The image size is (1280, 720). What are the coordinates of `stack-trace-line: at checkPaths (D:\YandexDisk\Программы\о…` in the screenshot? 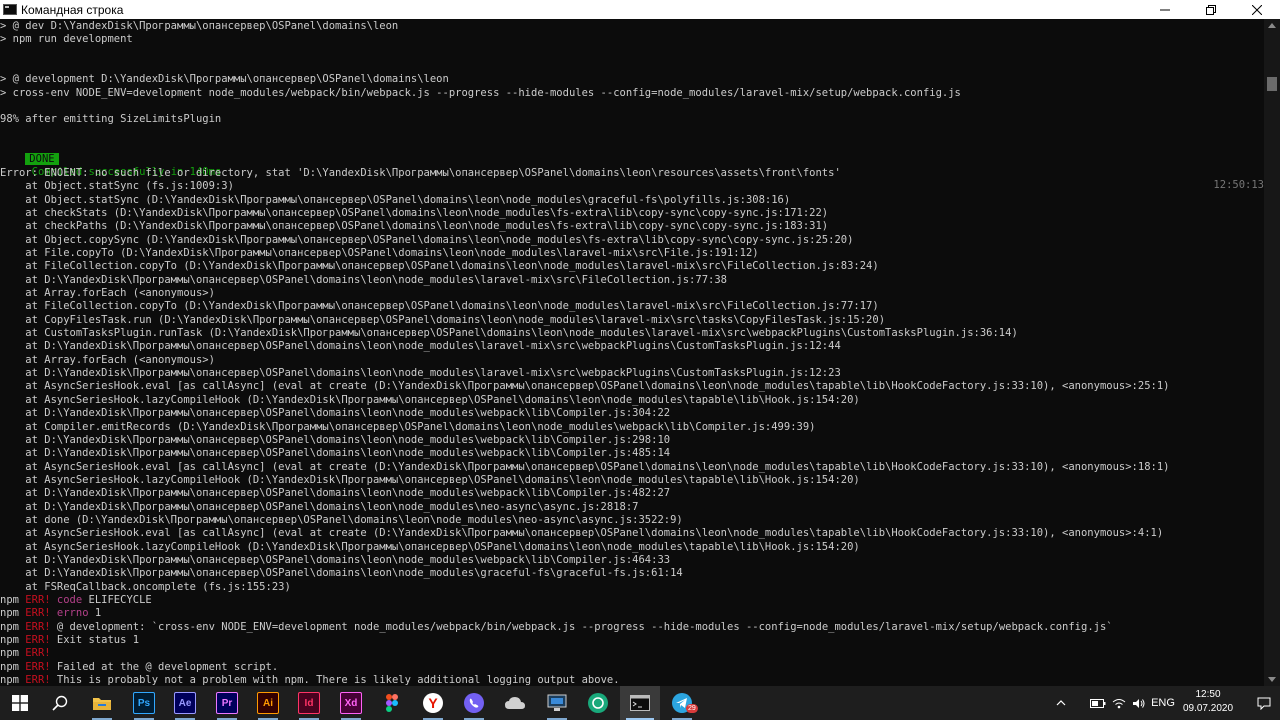 It's located at (414, 226).